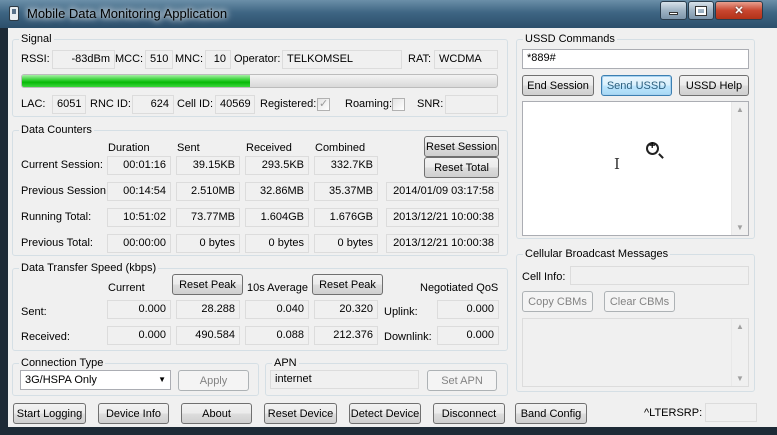 Image resolution: width=777 pixels, height=435 pixels. Describe the element at coordinates (635, 59) in the screenshot. I see `ussd-input: *889#` at that location.